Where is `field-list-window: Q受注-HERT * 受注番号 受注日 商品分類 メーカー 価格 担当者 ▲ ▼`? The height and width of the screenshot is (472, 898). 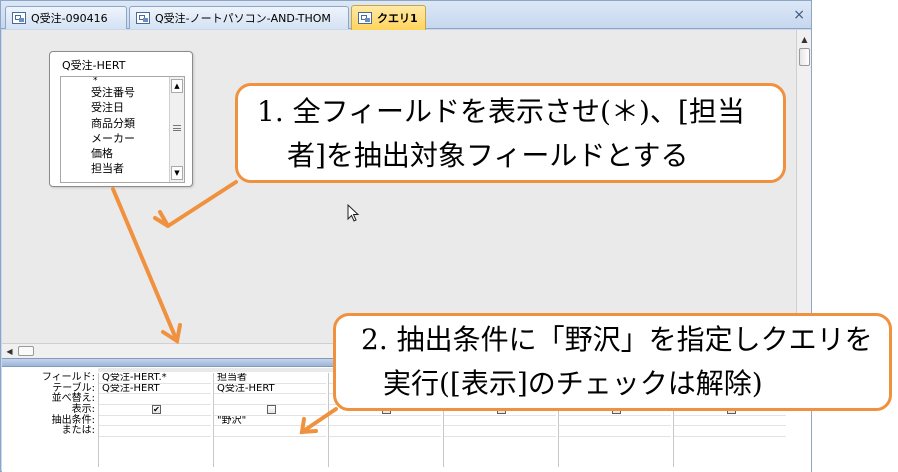 field-list-window: Q受注-HERT * 受注番号 受注日 商品分類 メーカー 価格 担当者 ▲ ▼ is located at coordinates (121, 119).